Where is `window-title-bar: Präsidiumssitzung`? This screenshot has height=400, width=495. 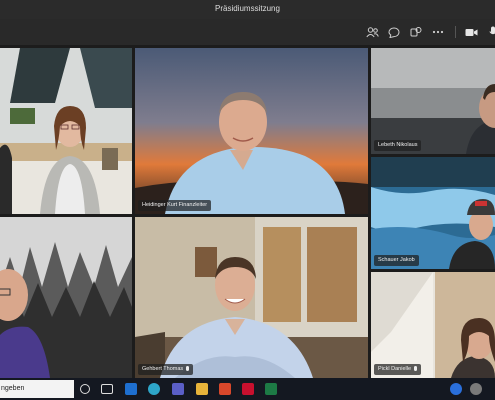 window-title-bar: Präsidiumssitzung is located at coordinates (247, 9).